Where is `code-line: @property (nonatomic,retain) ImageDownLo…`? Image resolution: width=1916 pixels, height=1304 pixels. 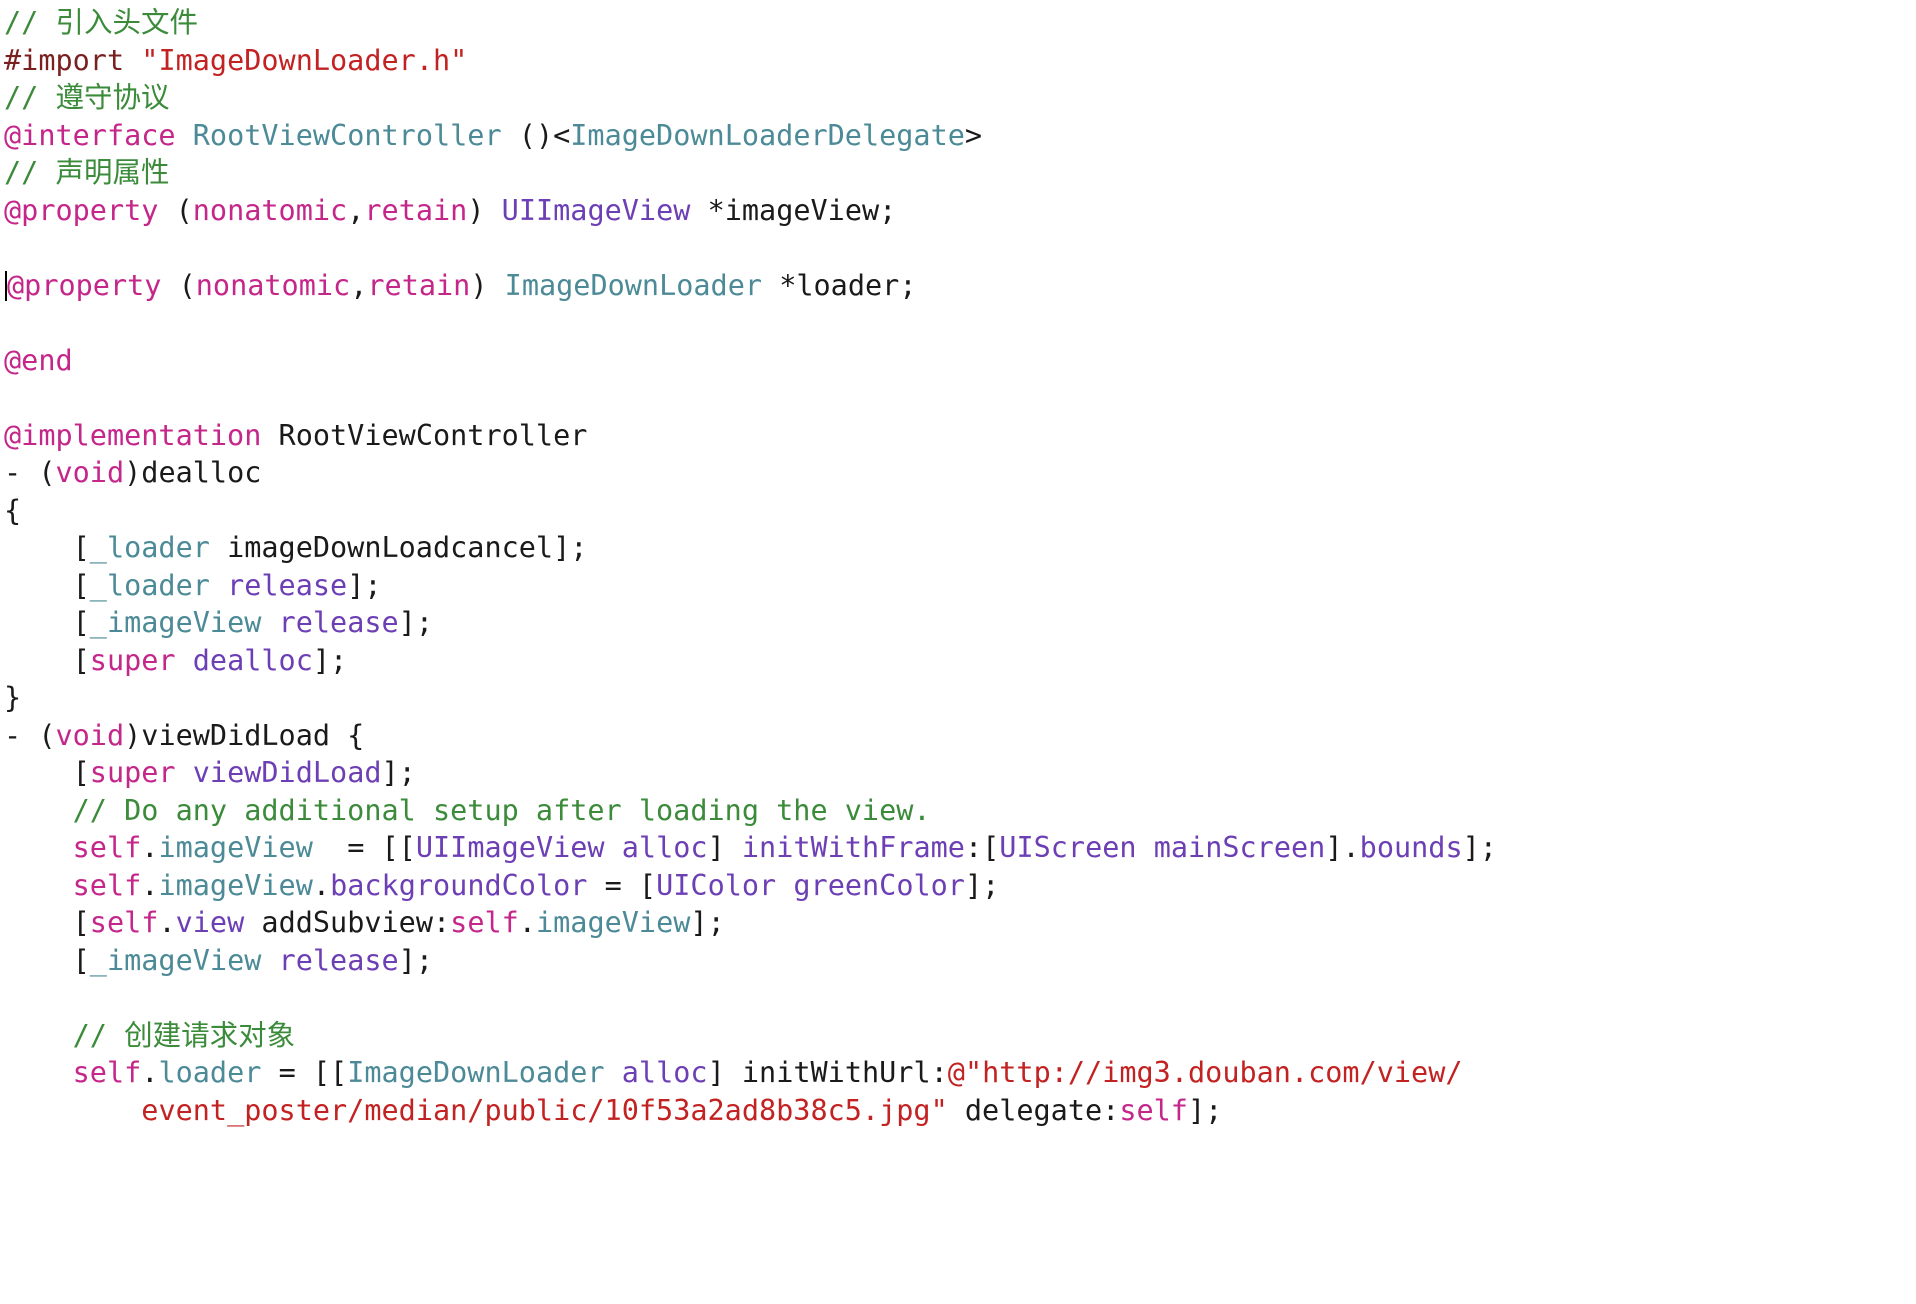
code-line: @property (nonatomic,retain) ImageDownLo… is located at coordinates (960, 286).